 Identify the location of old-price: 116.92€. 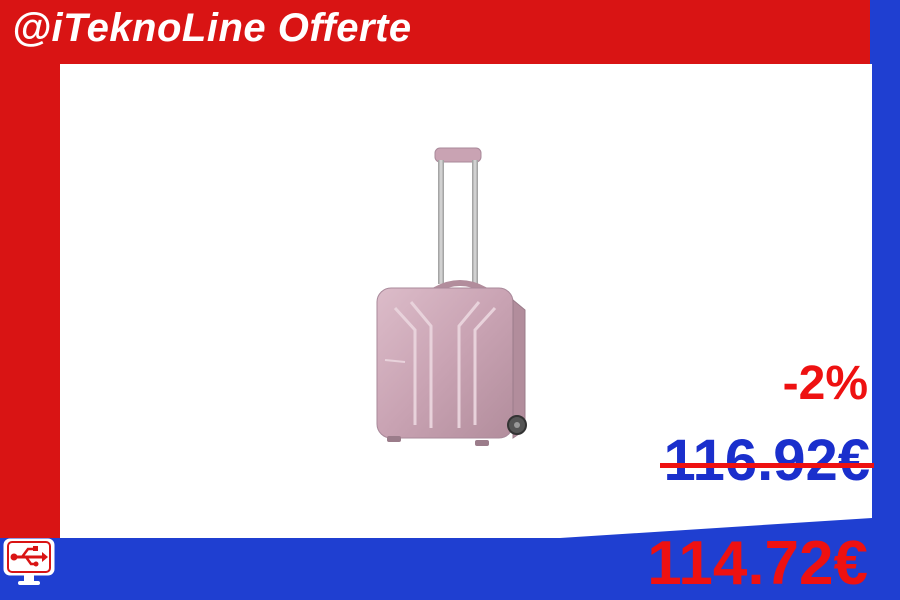
(766, 461).